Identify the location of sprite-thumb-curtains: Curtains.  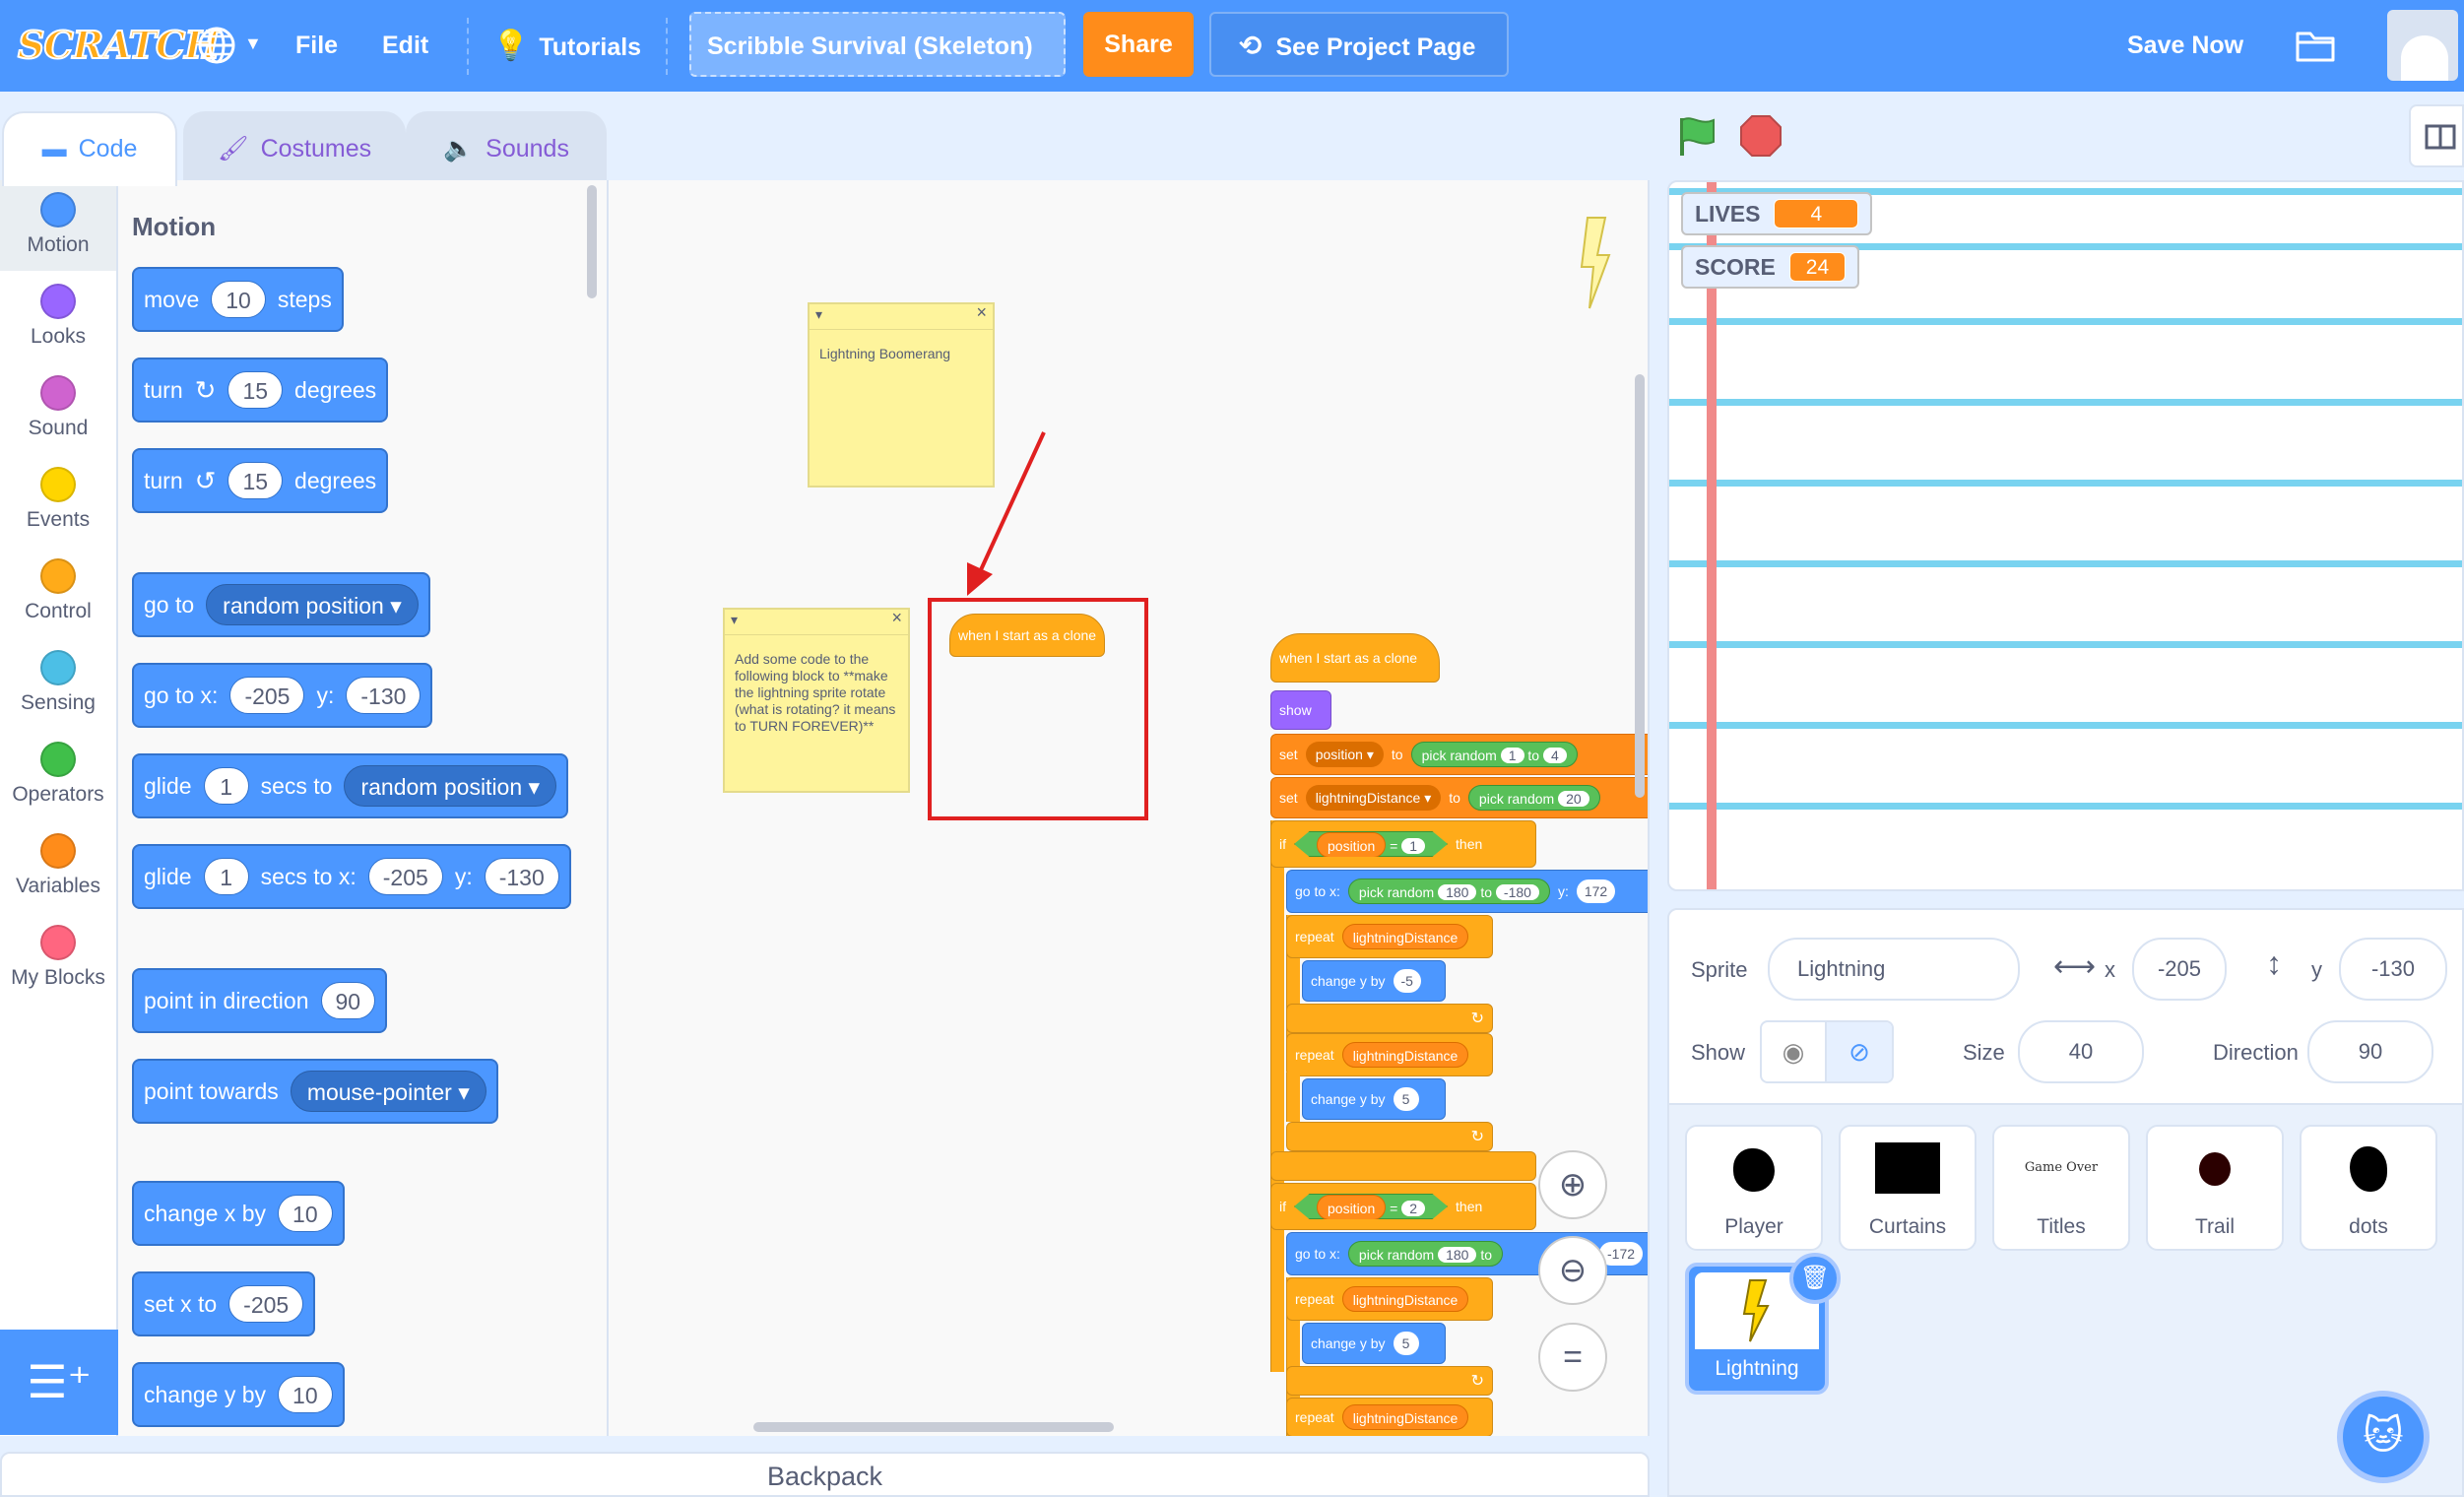
(1908, 1188).